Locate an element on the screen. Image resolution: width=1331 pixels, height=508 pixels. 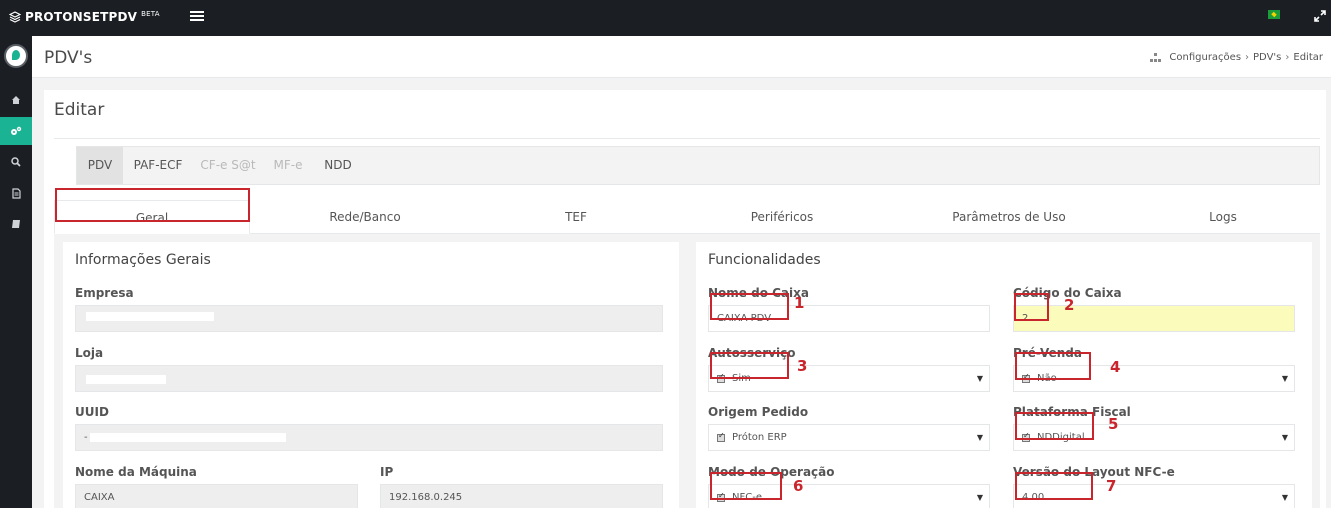
top-navbar: PROTONSETPDV BETA is located at coordinates (665, 18).